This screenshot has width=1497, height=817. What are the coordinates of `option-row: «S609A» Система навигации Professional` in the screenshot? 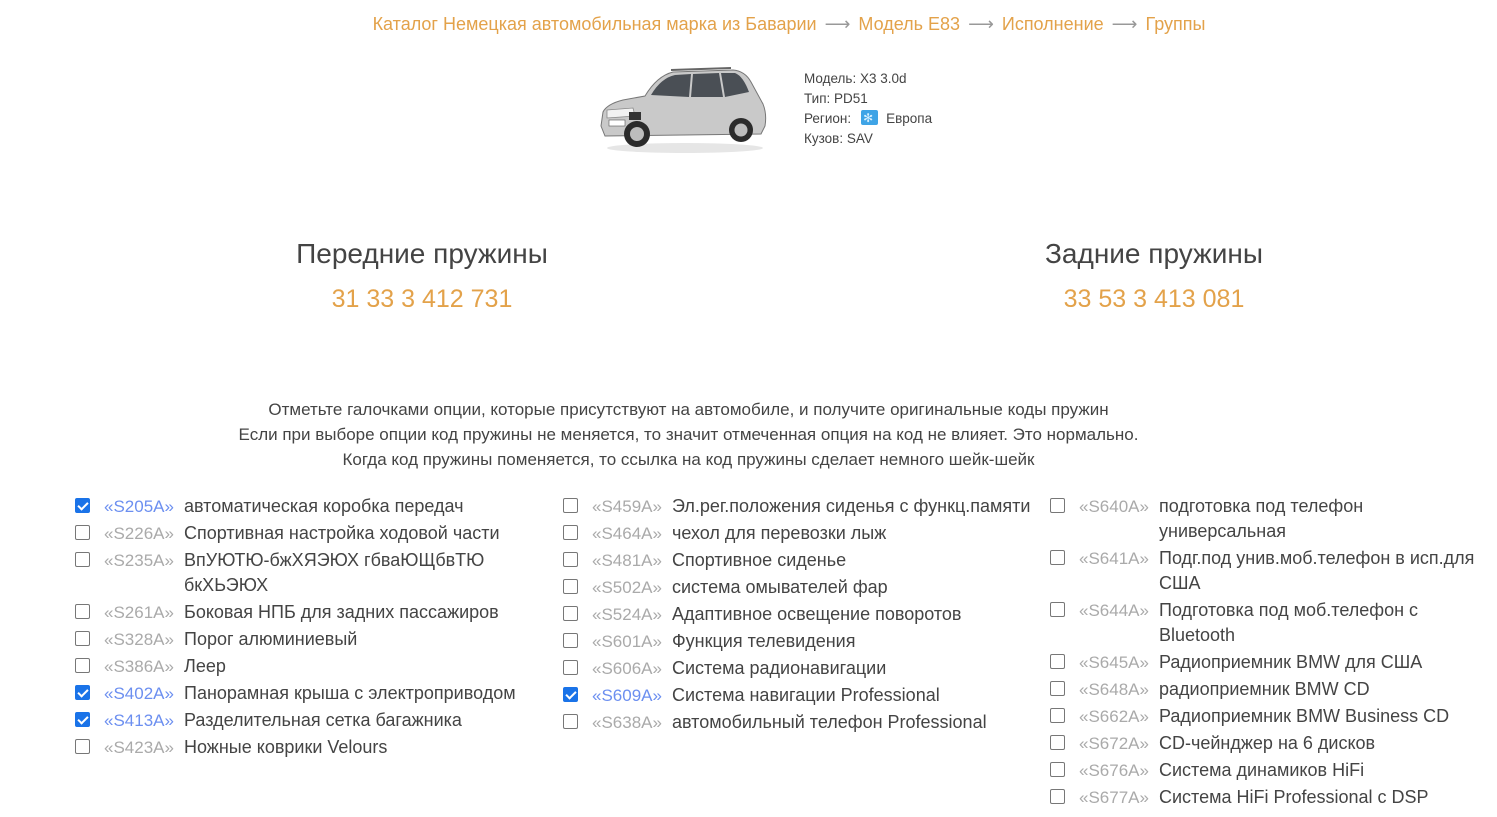 It's located at (798, 695).